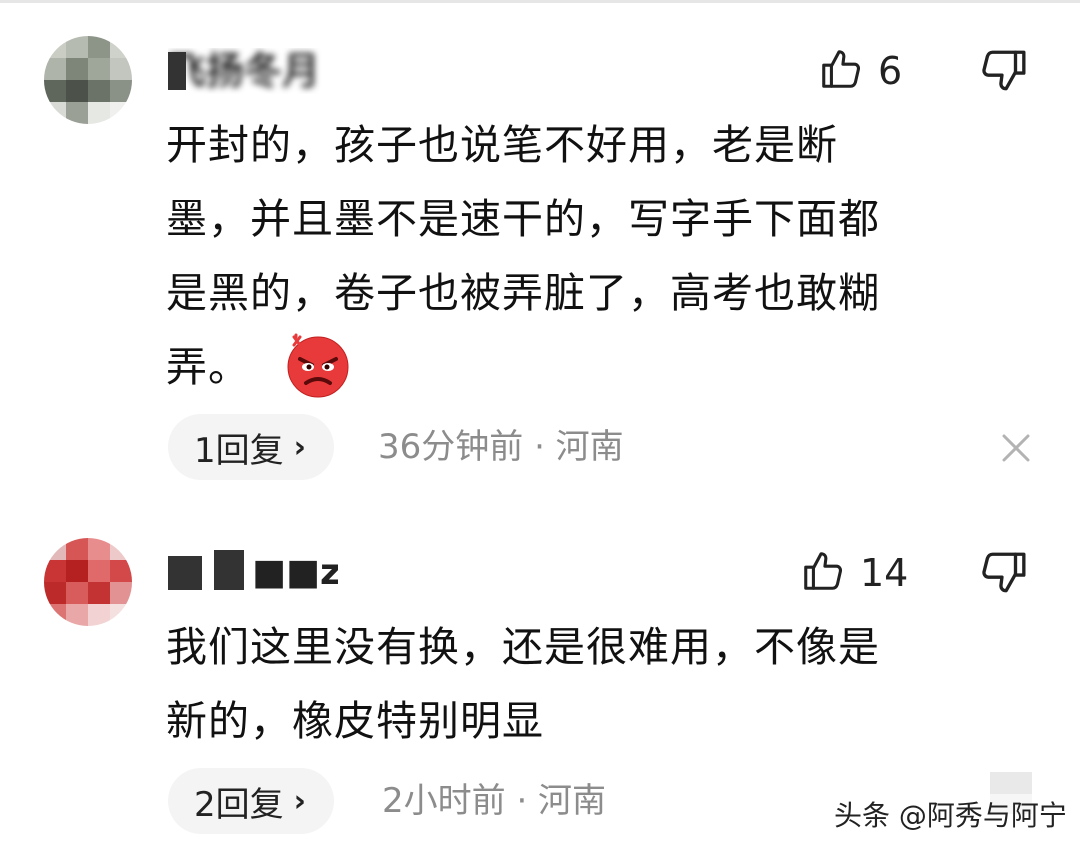 Image resolution: width=1080 pixels, height=853 pixels. Describe the element at coordinates (239, 450) in the screenshot. I see `replies-label: 1回复` at that location.